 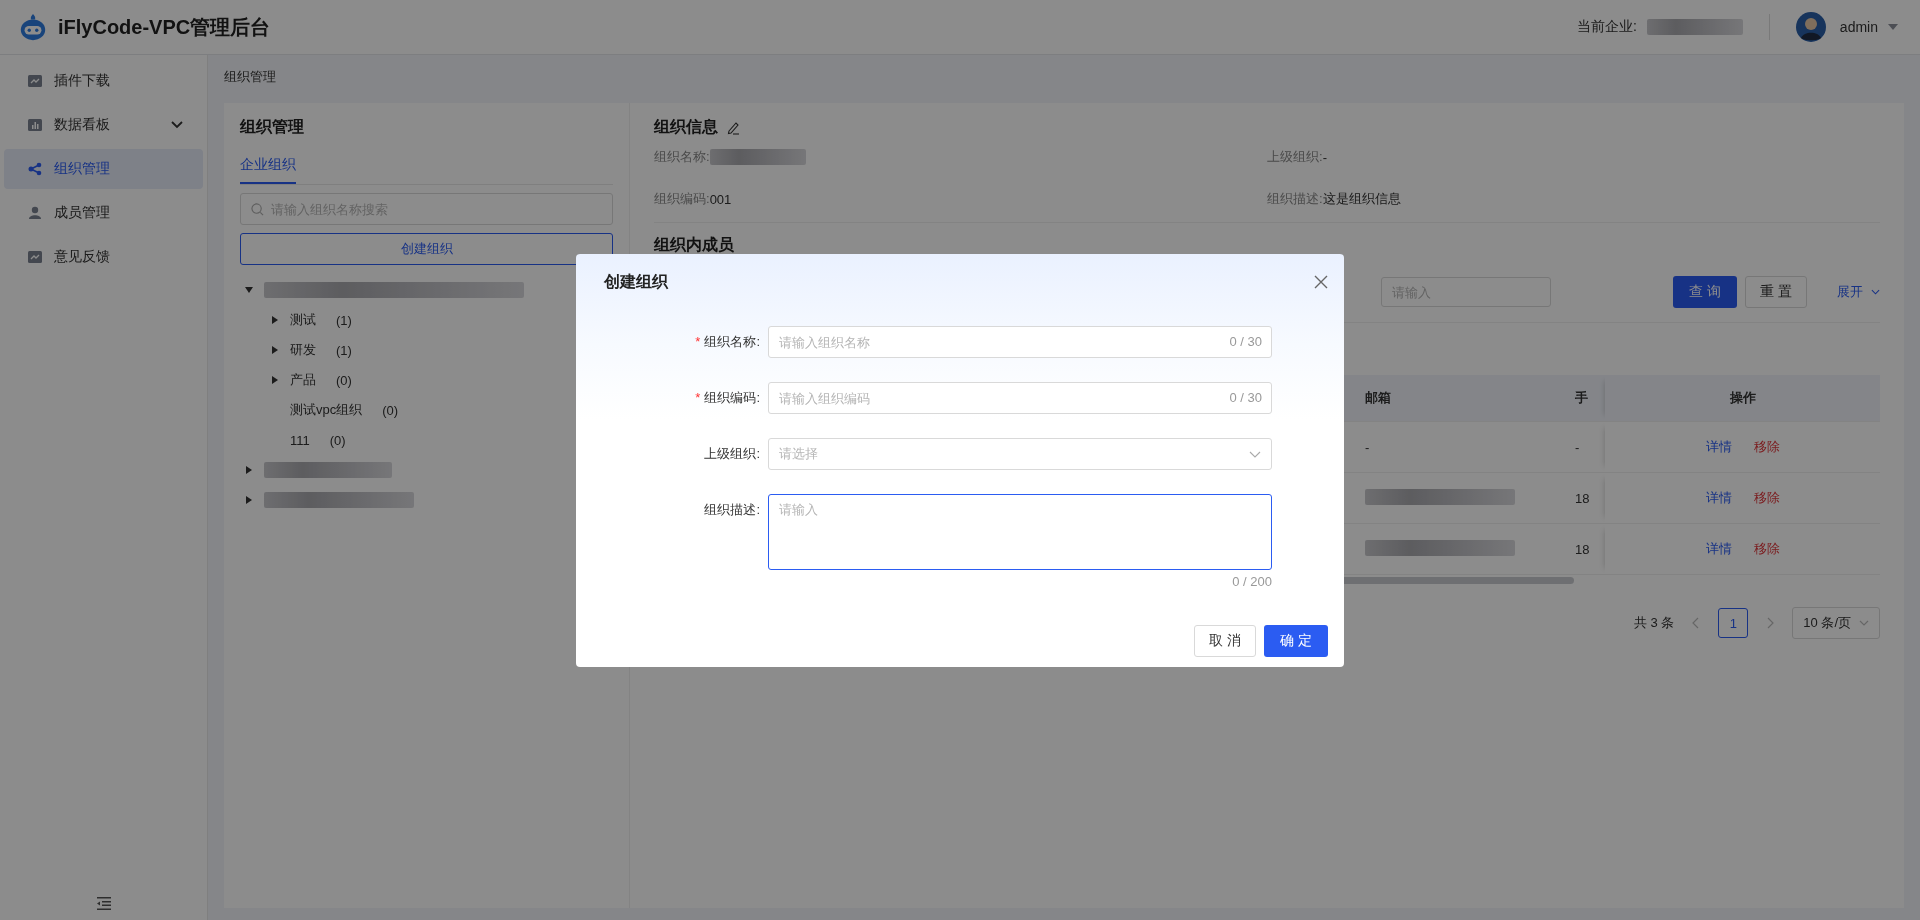 I want to click on bar-chart-icon, so click(x=35, y=125).